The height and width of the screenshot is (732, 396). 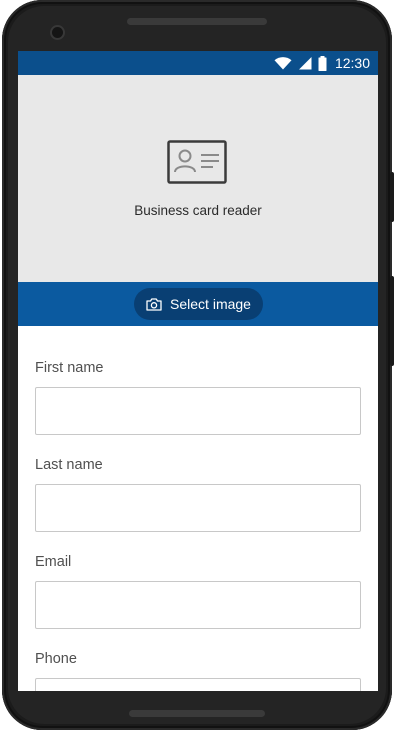 What do you see at coordinates (57, 32) in the screenshot?
I see `front-camera` at bounding box center [57, 32].